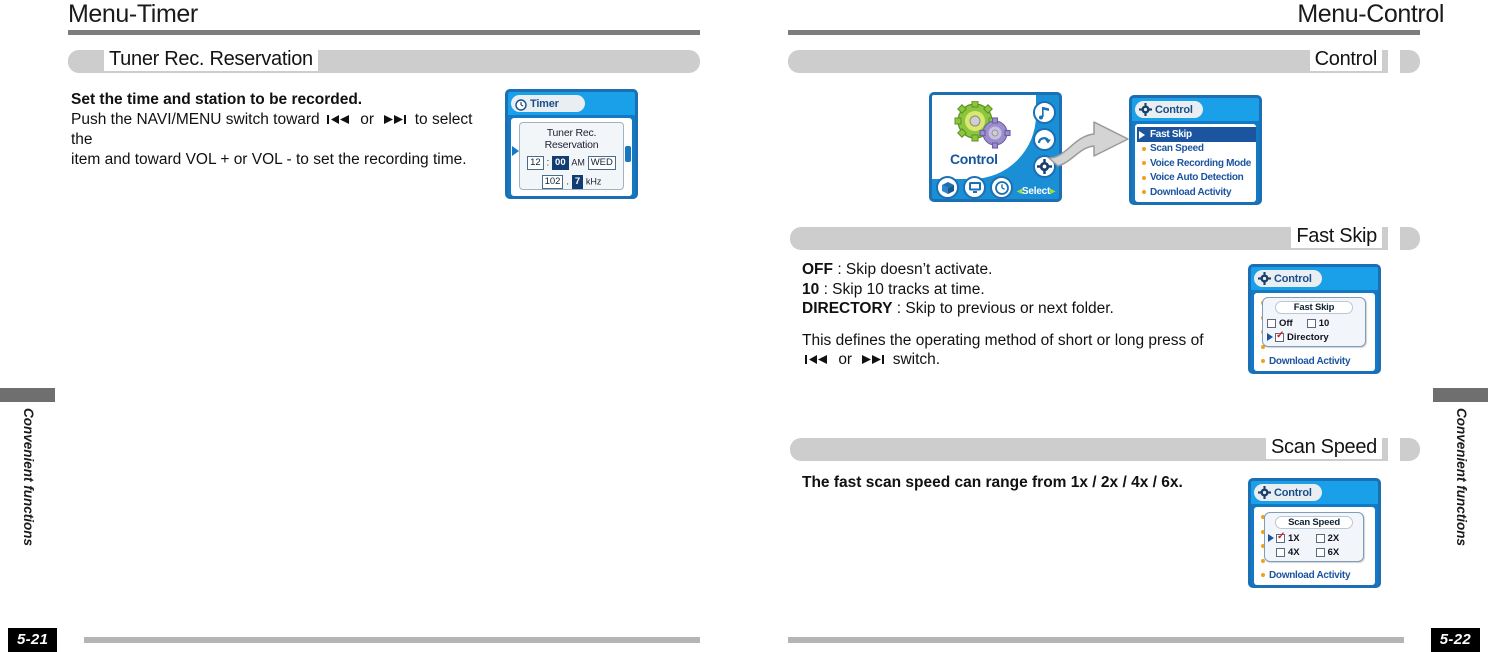 The image size is (1488, 652). What do you see at coordinates (1089, 142) in the screenshot?
I see `flow-arrow-icon` at bounding box center [1089, 142].